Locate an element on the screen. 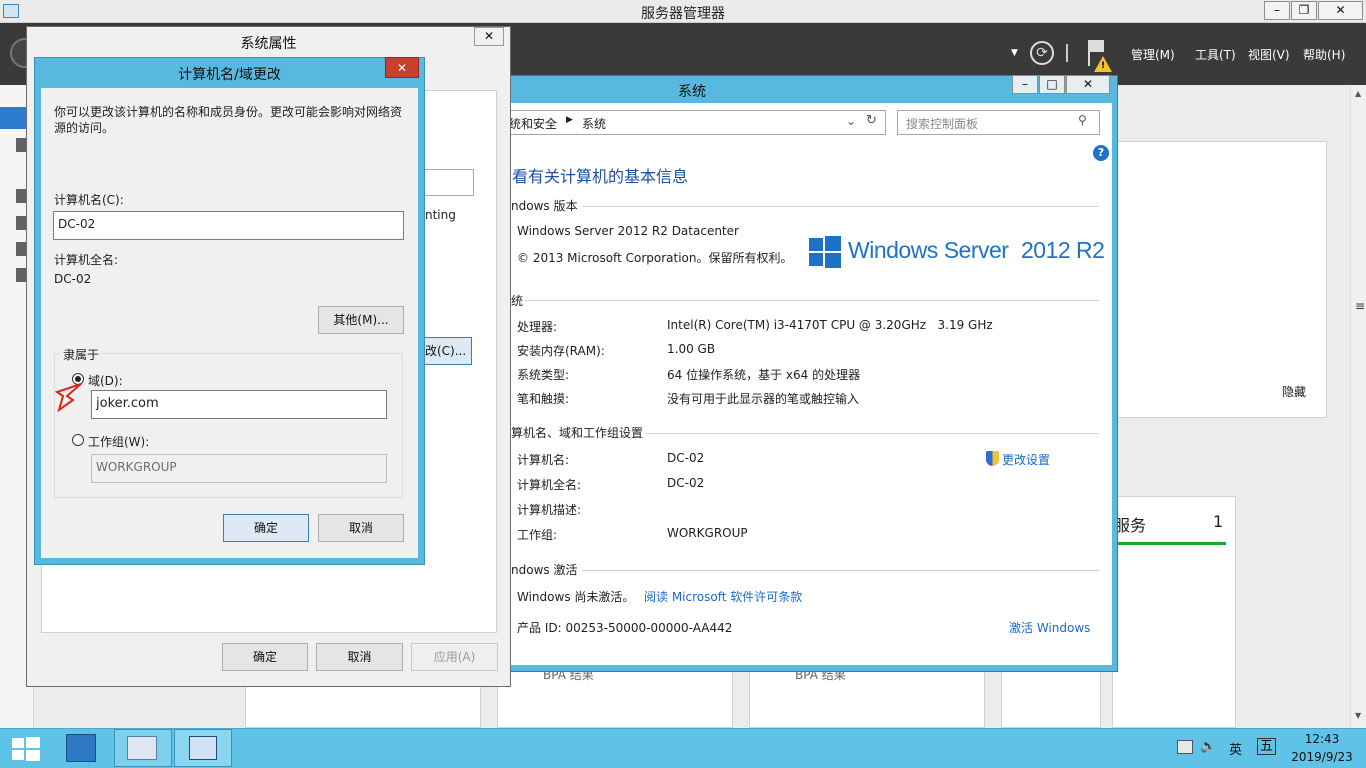 The height and width of the screenshot is (768, 1366). intro-text: 你可以更改该计算机的名称和成员身份。更改可能会影响对网络资源的访问。 is located at coordinates (228, 120).